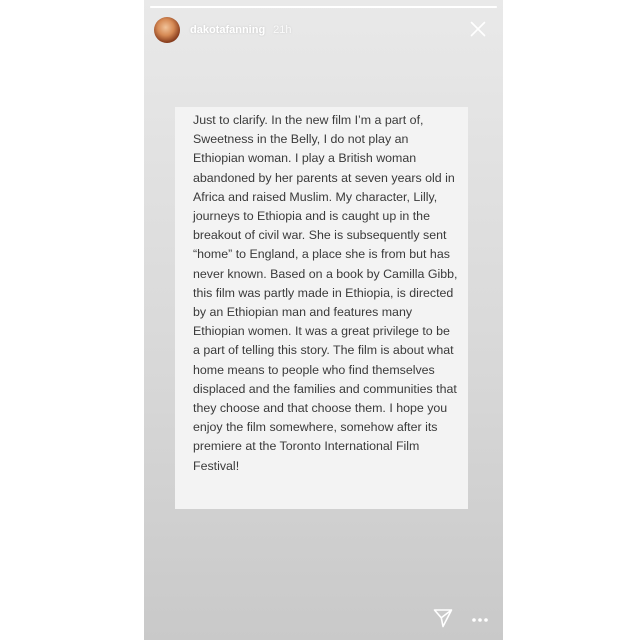 The width and height of the screenshot is (640, 640). Describe the element at coordinates (282, 30) in the screenshot. I see `story-timestamp: 21h` at that location.